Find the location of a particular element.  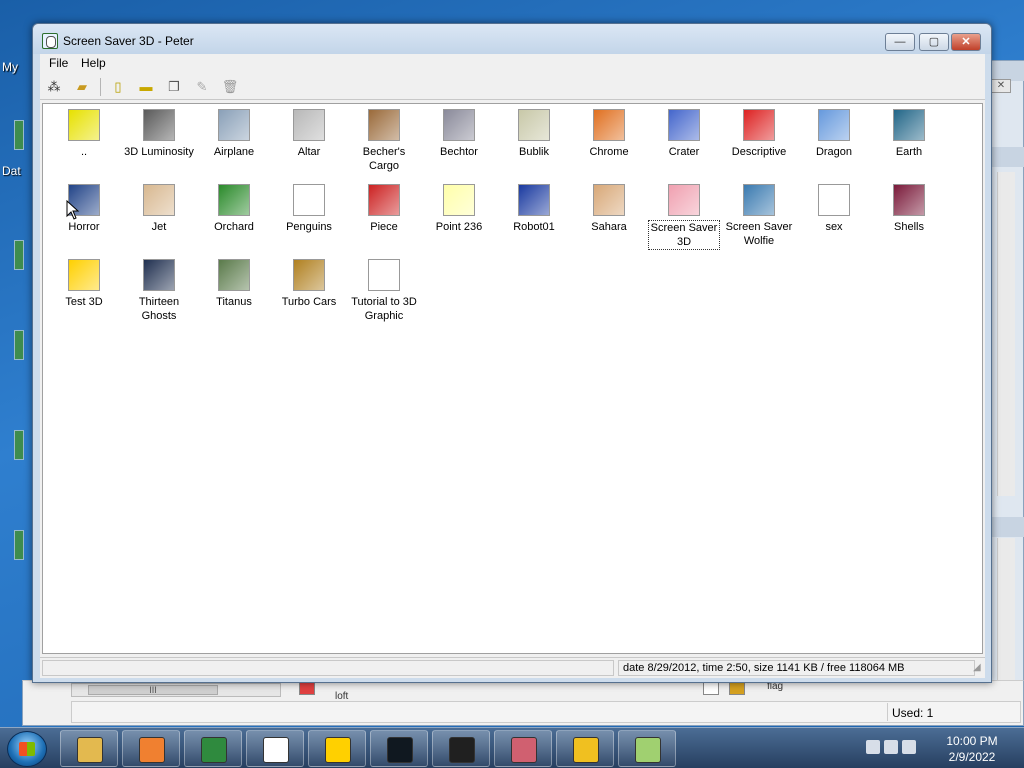

new-file-icon: ▯ is located at coordinates (118, 87).